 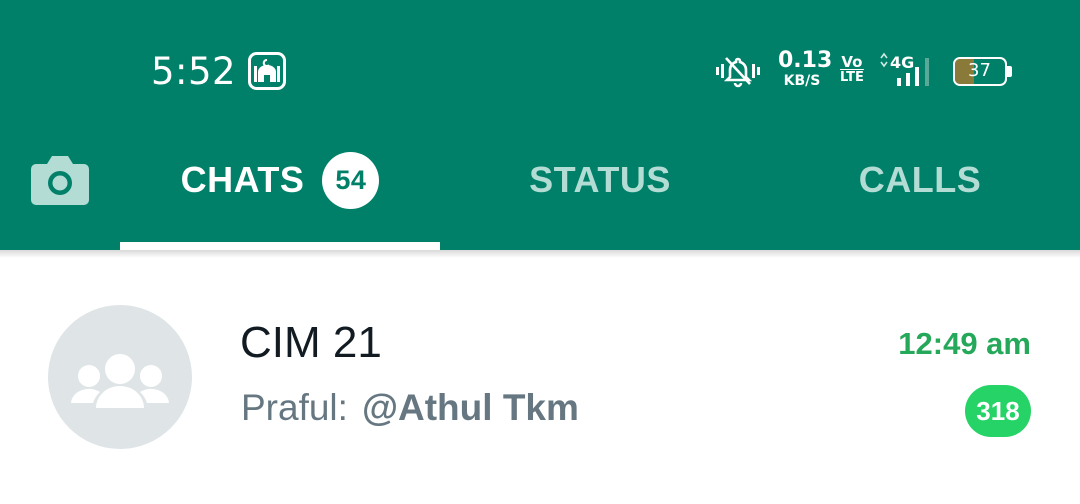 What do you see at coordinates (979, 70) in the screenshot?
I see `battery-level: 37` at bounding box center [979, 70].